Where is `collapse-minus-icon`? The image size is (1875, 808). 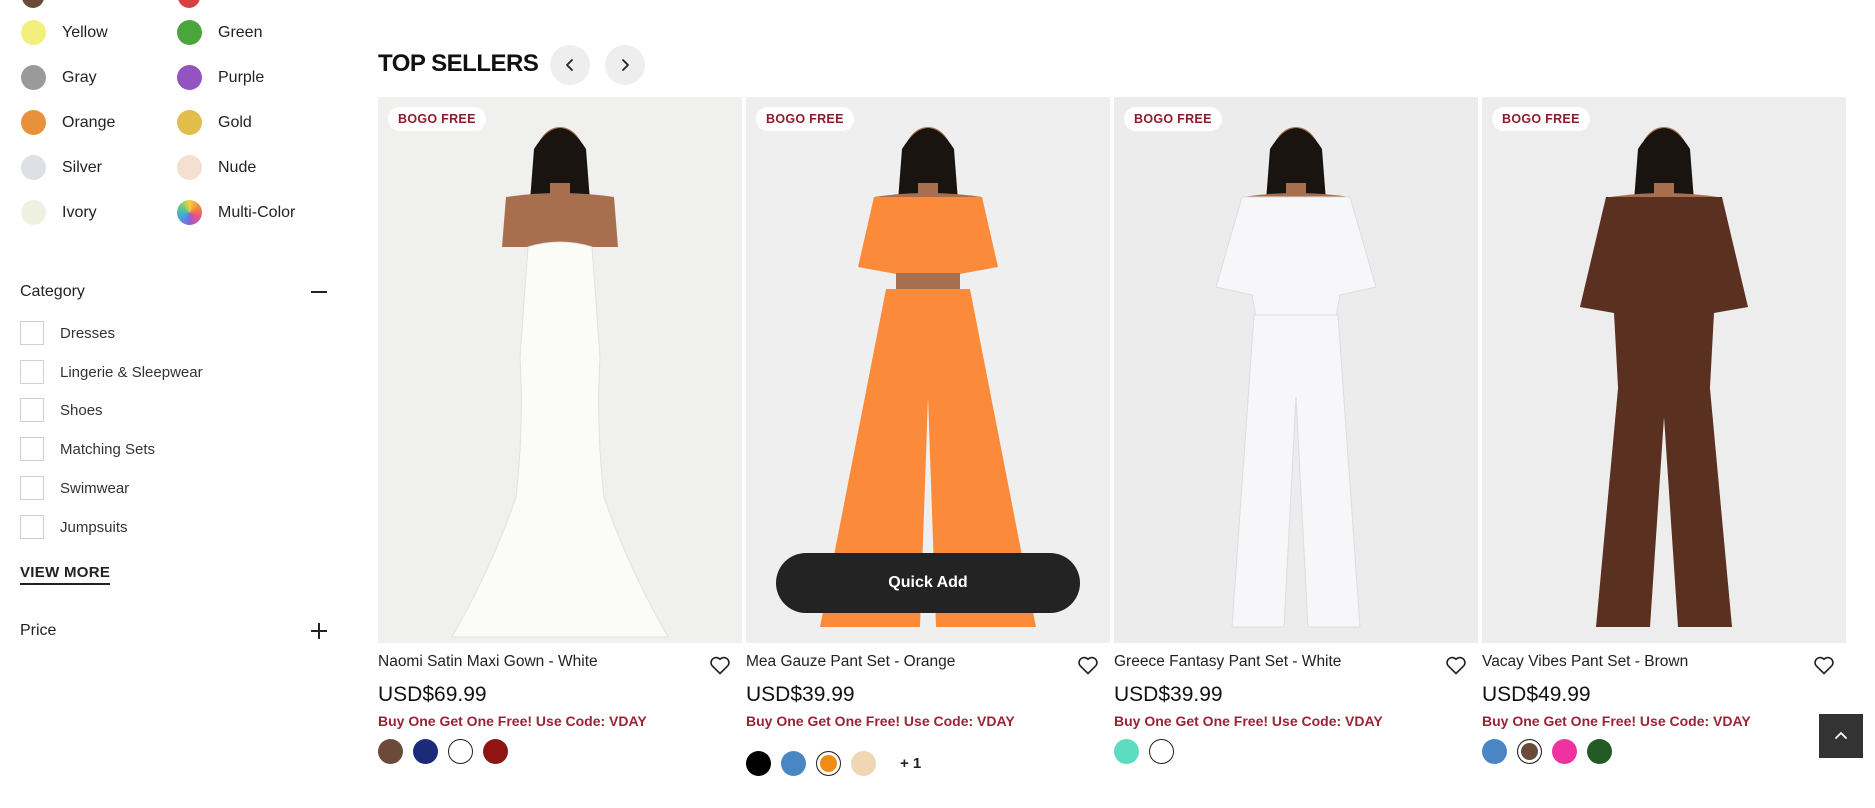
collapse-minus-icon is located at coordinates (319, 292).